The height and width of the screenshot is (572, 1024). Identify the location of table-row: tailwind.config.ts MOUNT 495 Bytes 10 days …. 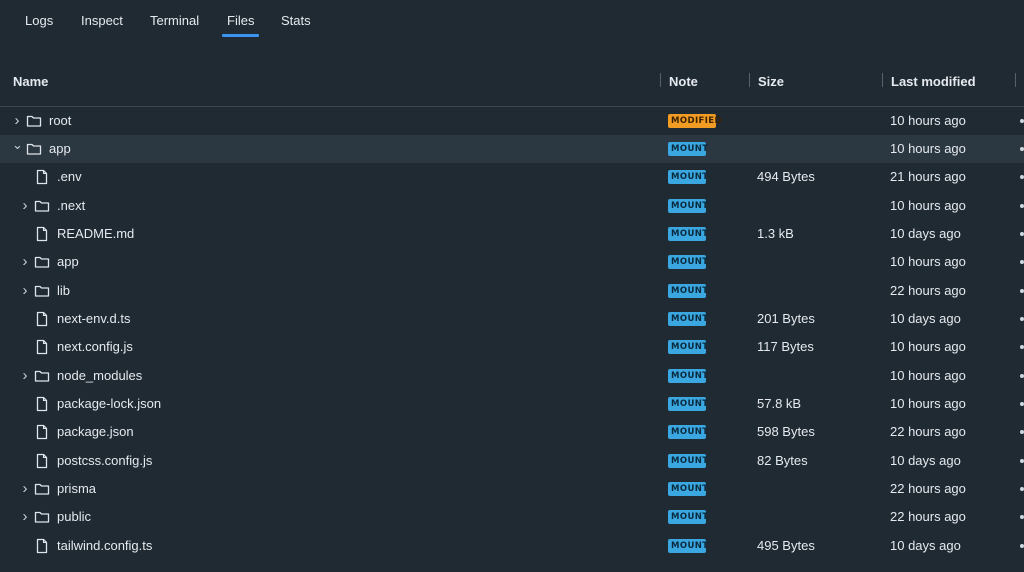
(512, 546).